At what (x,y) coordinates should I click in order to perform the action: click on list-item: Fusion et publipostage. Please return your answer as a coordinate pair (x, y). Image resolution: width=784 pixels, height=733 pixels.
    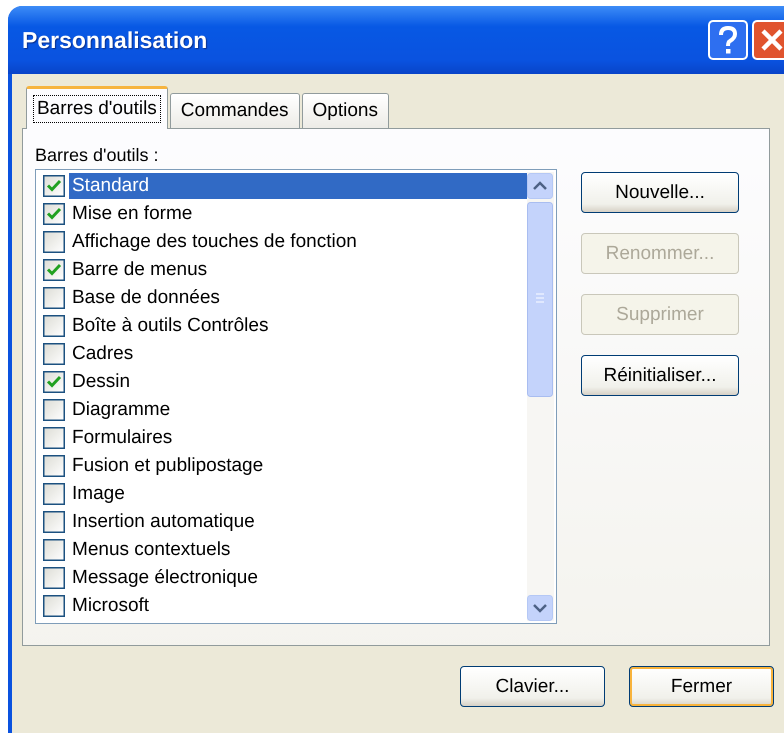
    Looking at the image, I should click on (298, 466).